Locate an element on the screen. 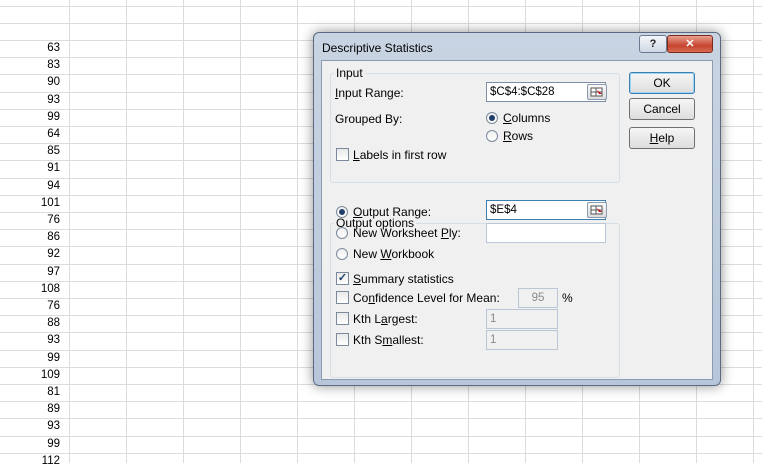 This screenshot has height=470, width=762. cell-value: 90 is located at coordinates (30, 82).